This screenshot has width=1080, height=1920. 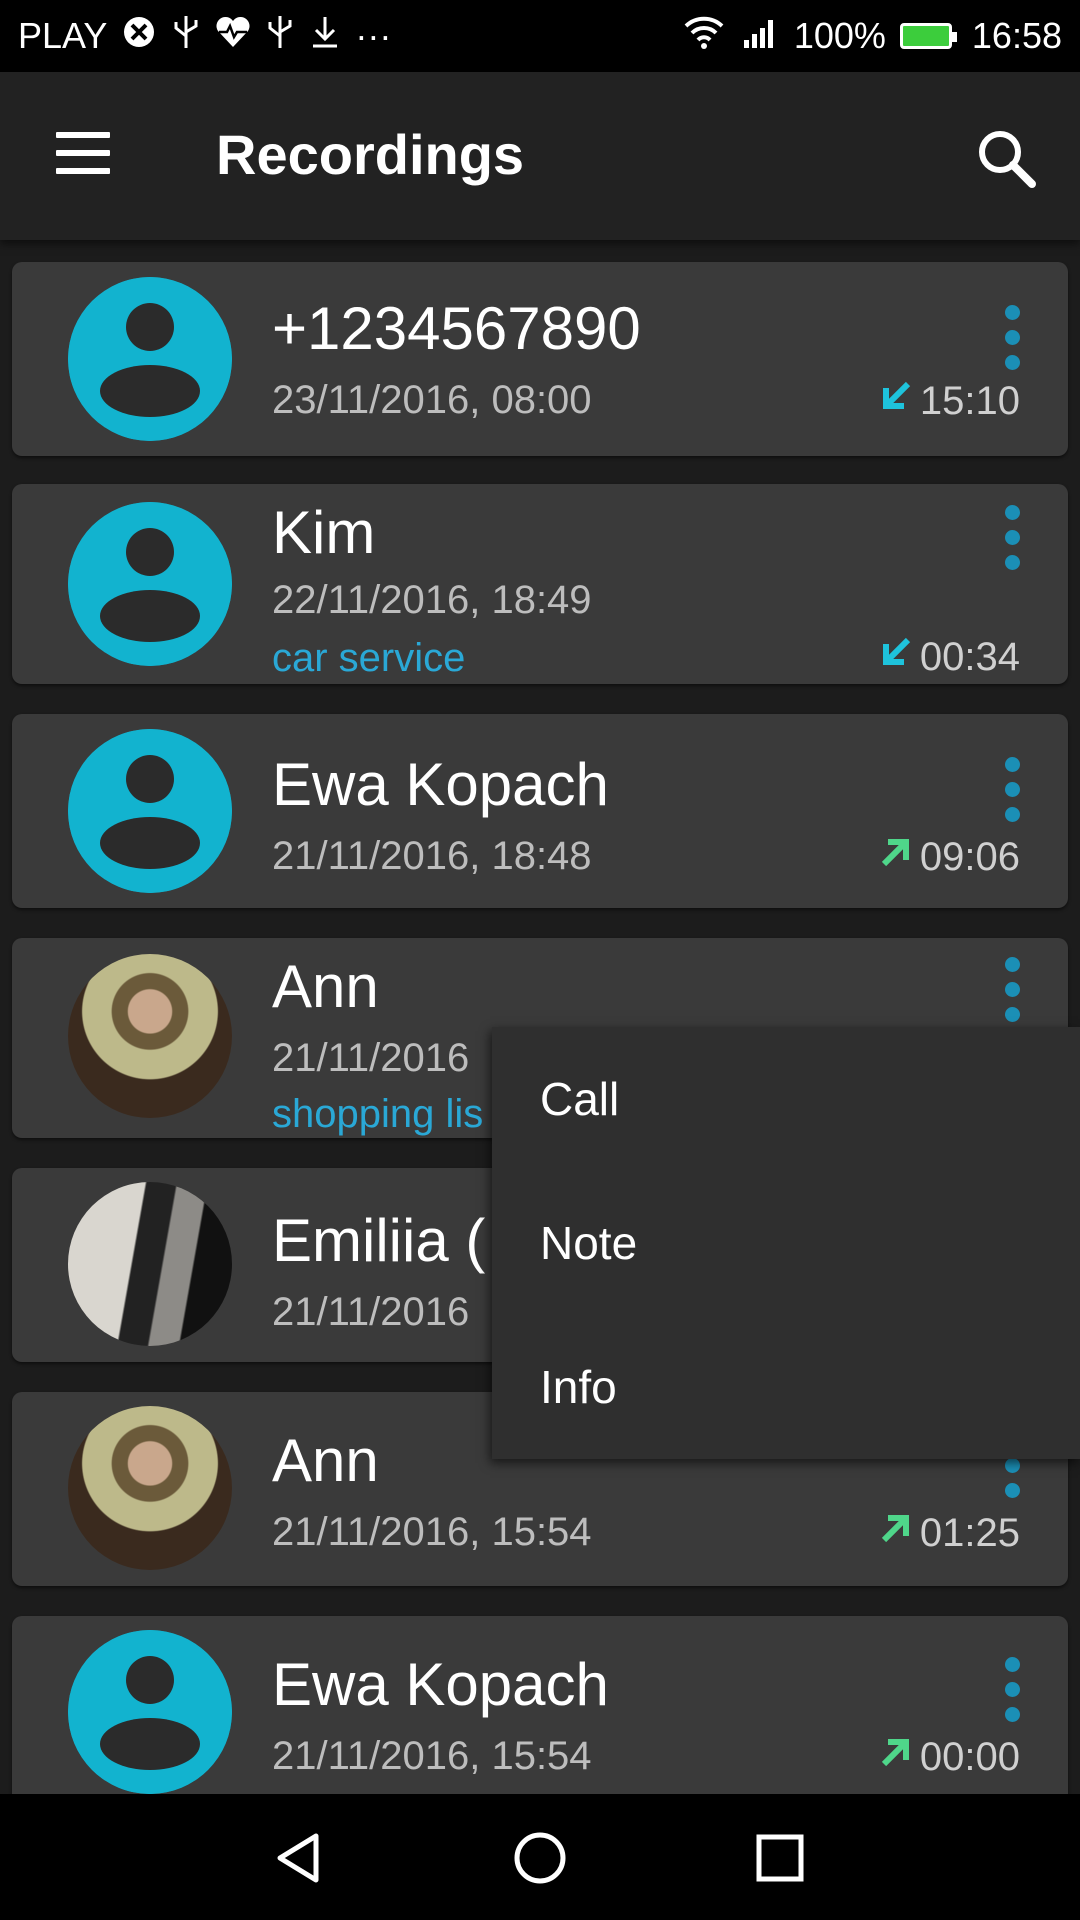 I want to click on wifi-icon, so click(x=704, y=36).